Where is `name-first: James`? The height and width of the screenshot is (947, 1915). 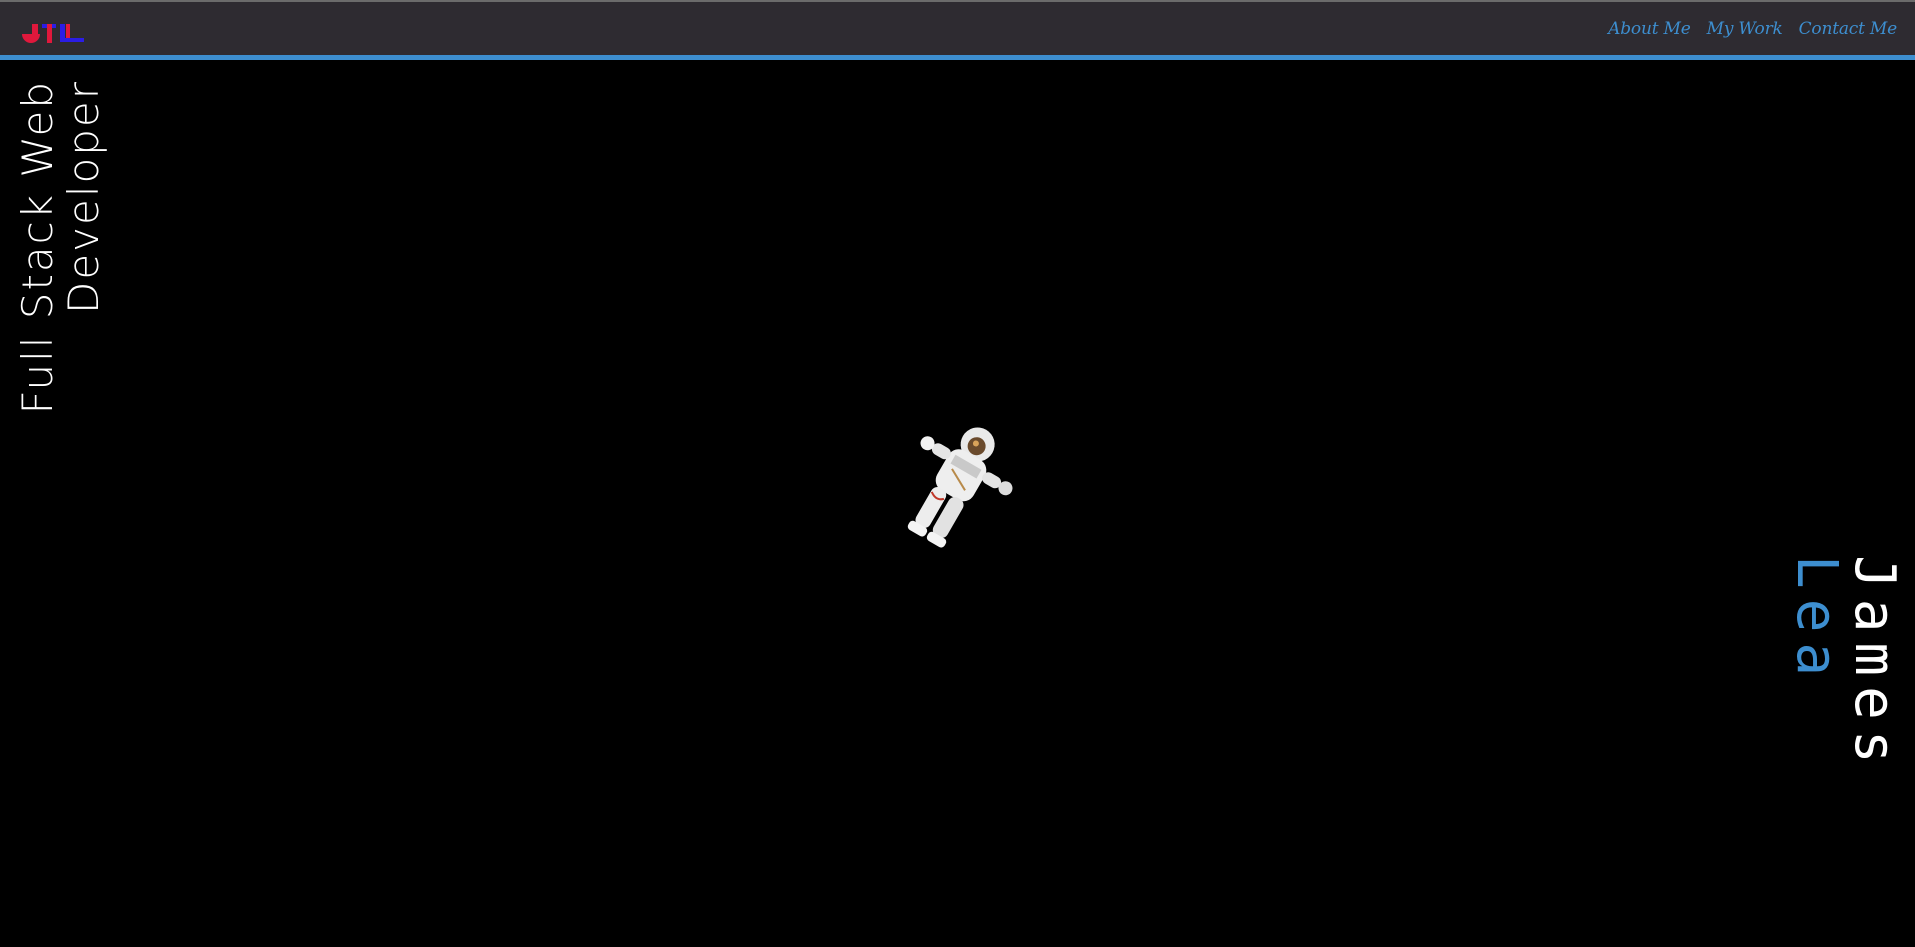 name-first: James is located at coordinates (1874, 664).